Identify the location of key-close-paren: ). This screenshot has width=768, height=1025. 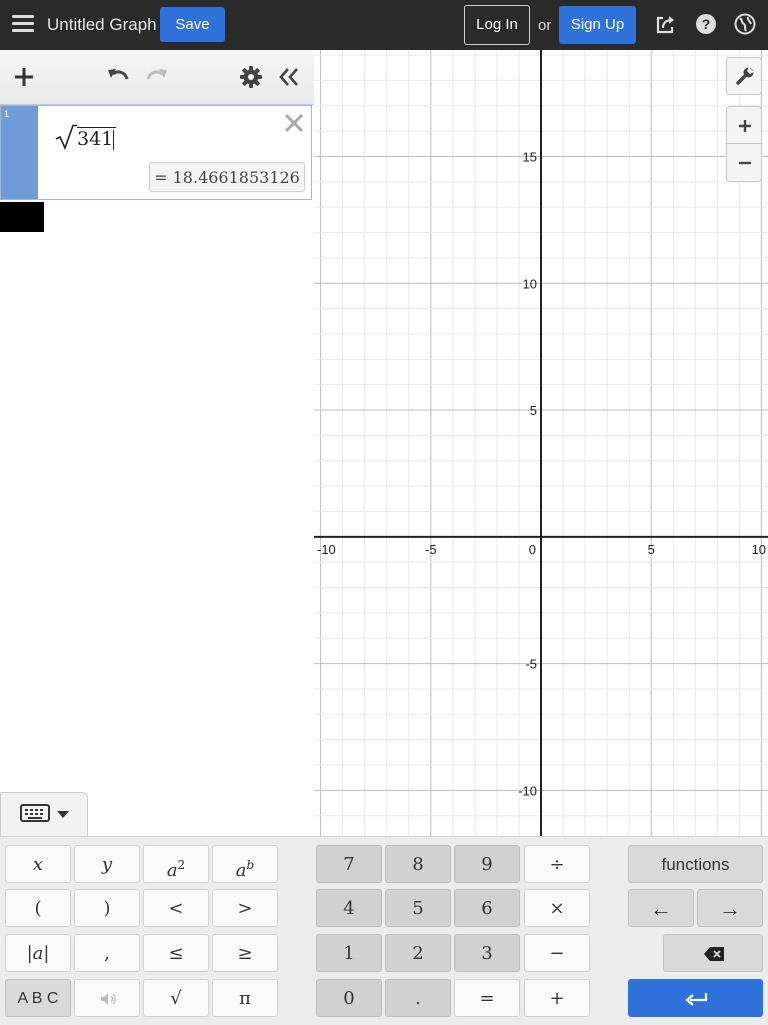
(107, 908).